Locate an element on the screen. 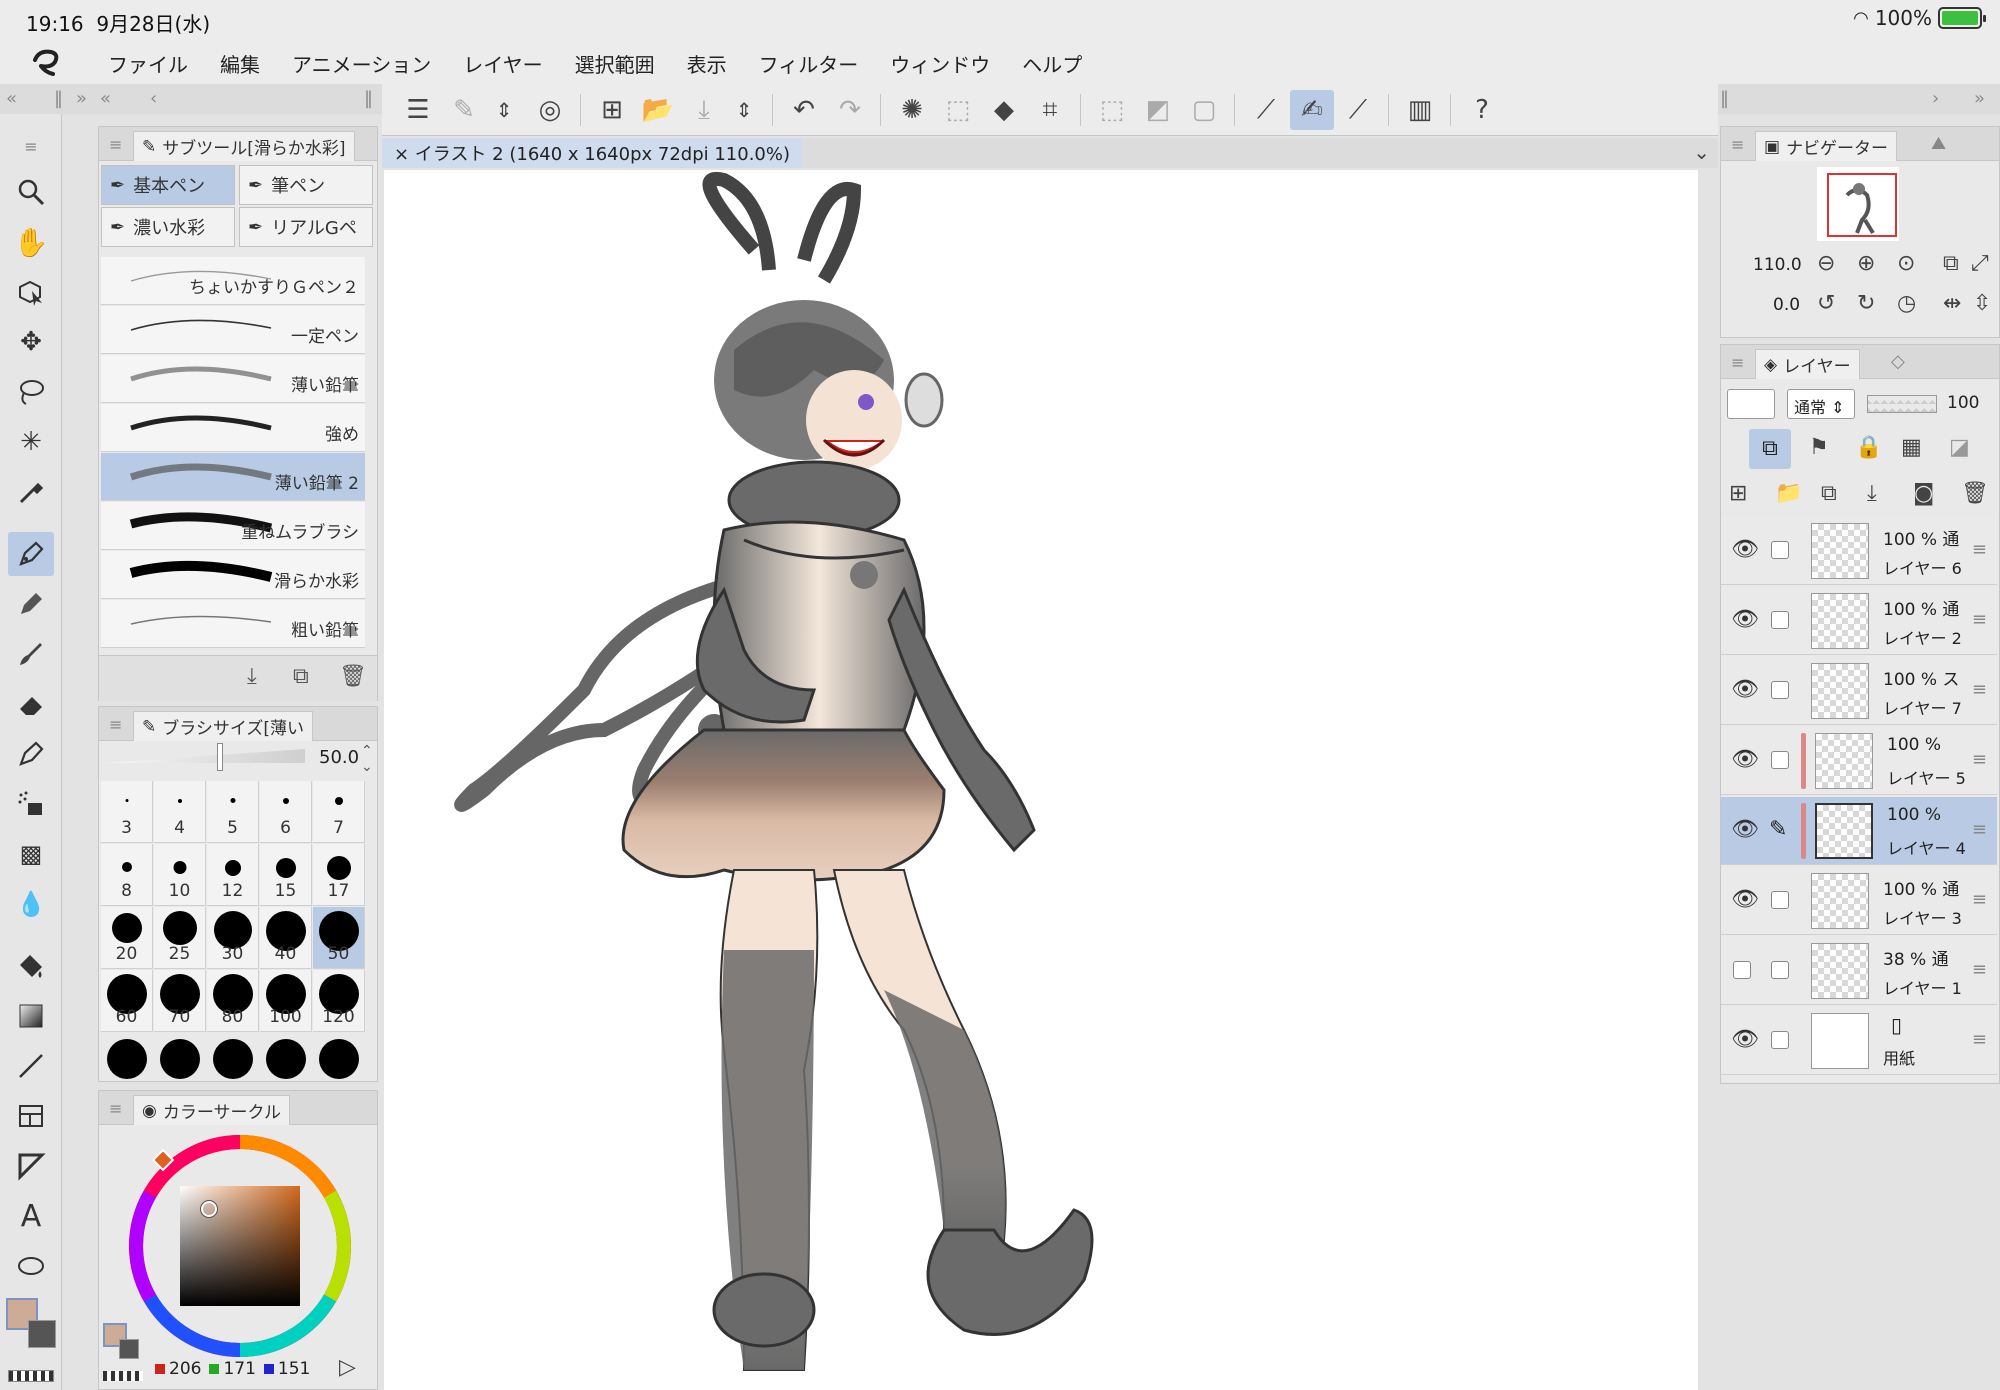 The height and width of the screenshot is (1390, 2000). select-all-icon: ⬚ is located at coordinates (958, 110).